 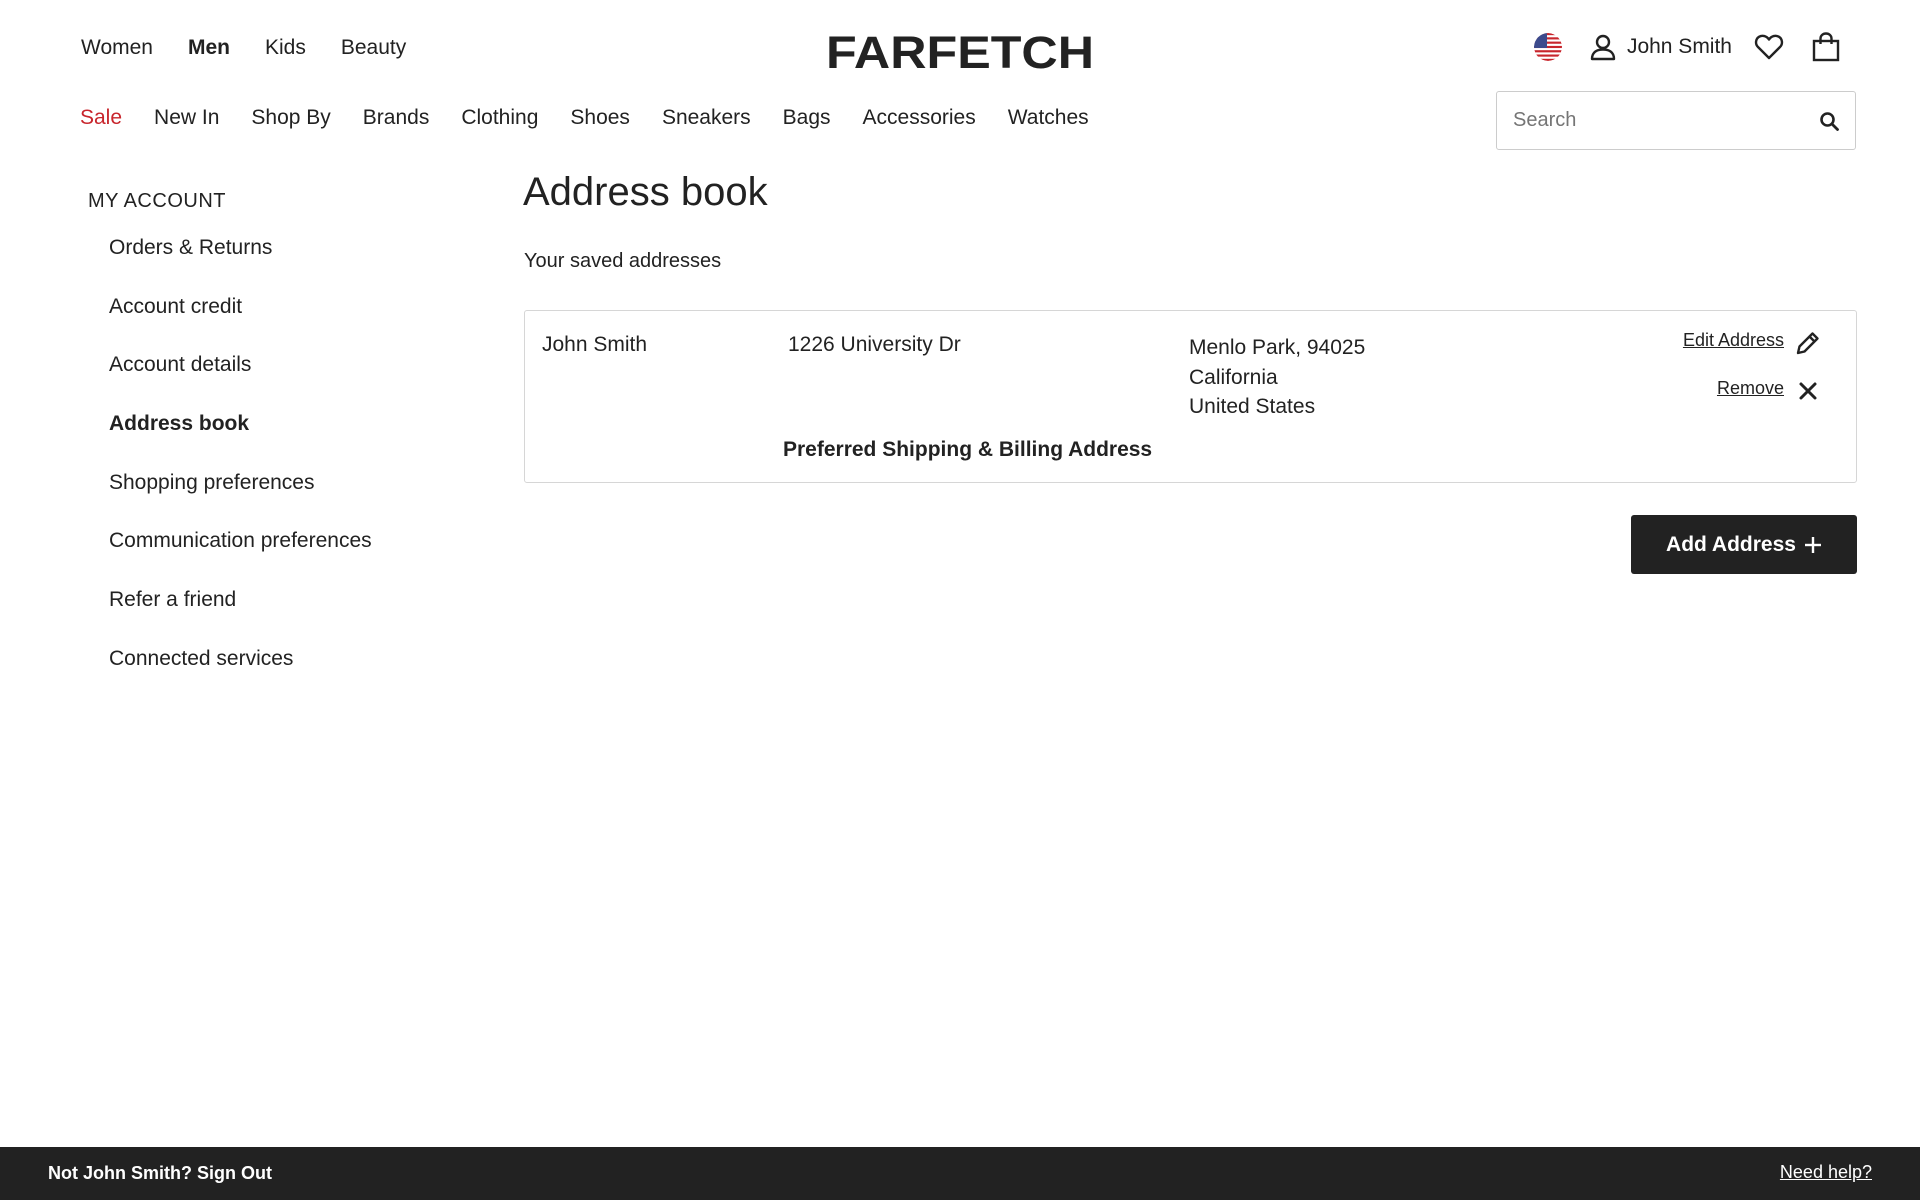 What do you see at coordinates (968, 449) in the screenshot?
I see `preferred-address-label: Preferred Shipping & Billing Address` at bounding box center [968, 449].